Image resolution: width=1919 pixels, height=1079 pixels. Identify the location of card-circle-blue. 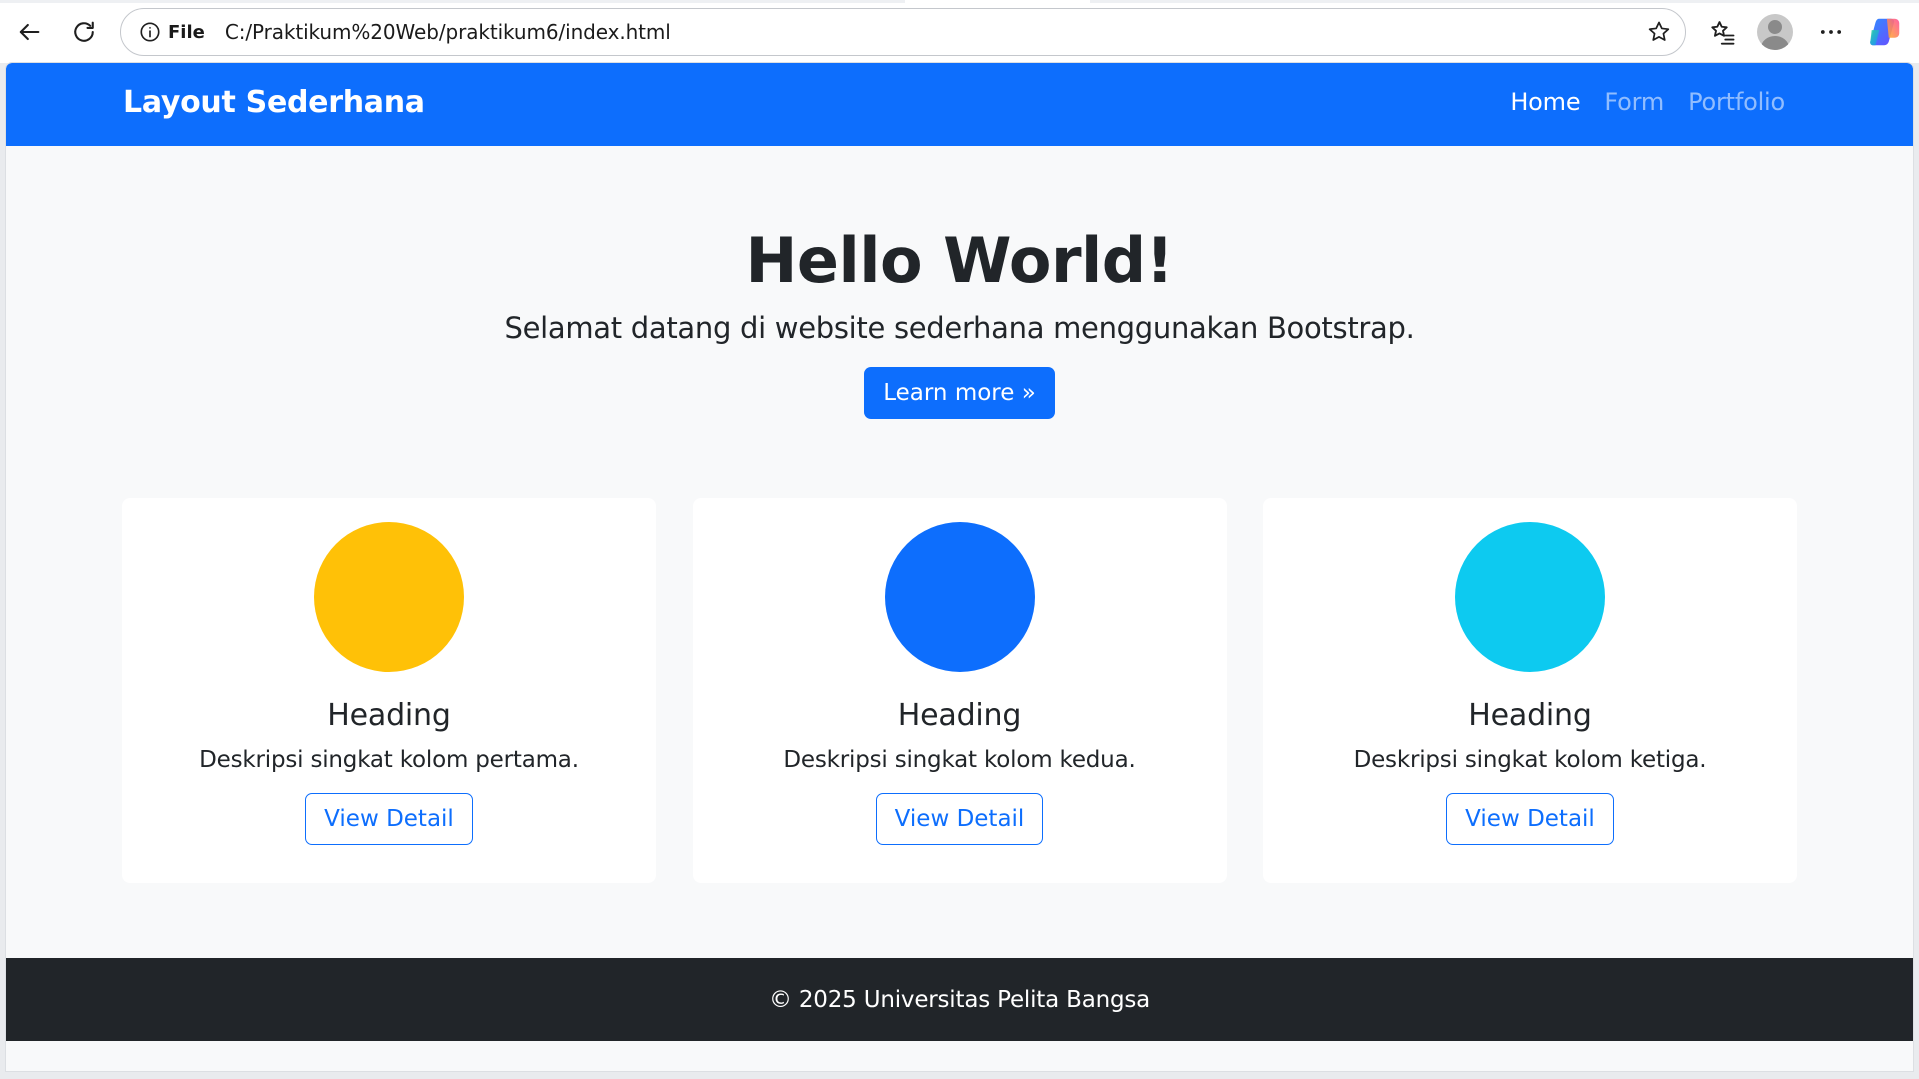
(959, 597).